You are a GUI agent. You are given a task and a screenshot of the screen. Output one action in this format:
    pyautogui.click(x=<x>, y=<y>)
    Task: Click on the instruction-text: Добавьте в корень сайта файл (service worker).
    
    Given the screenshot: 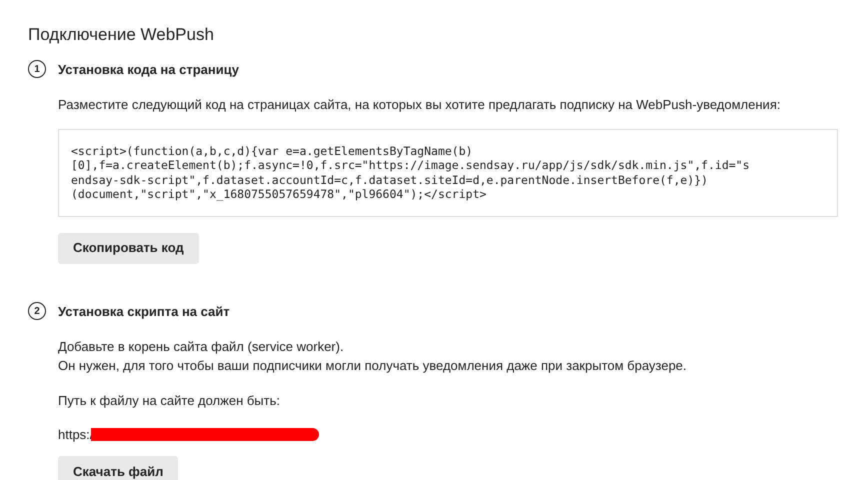 What is the action you would take?
    pyautogui.click(x=201, y=347)
    